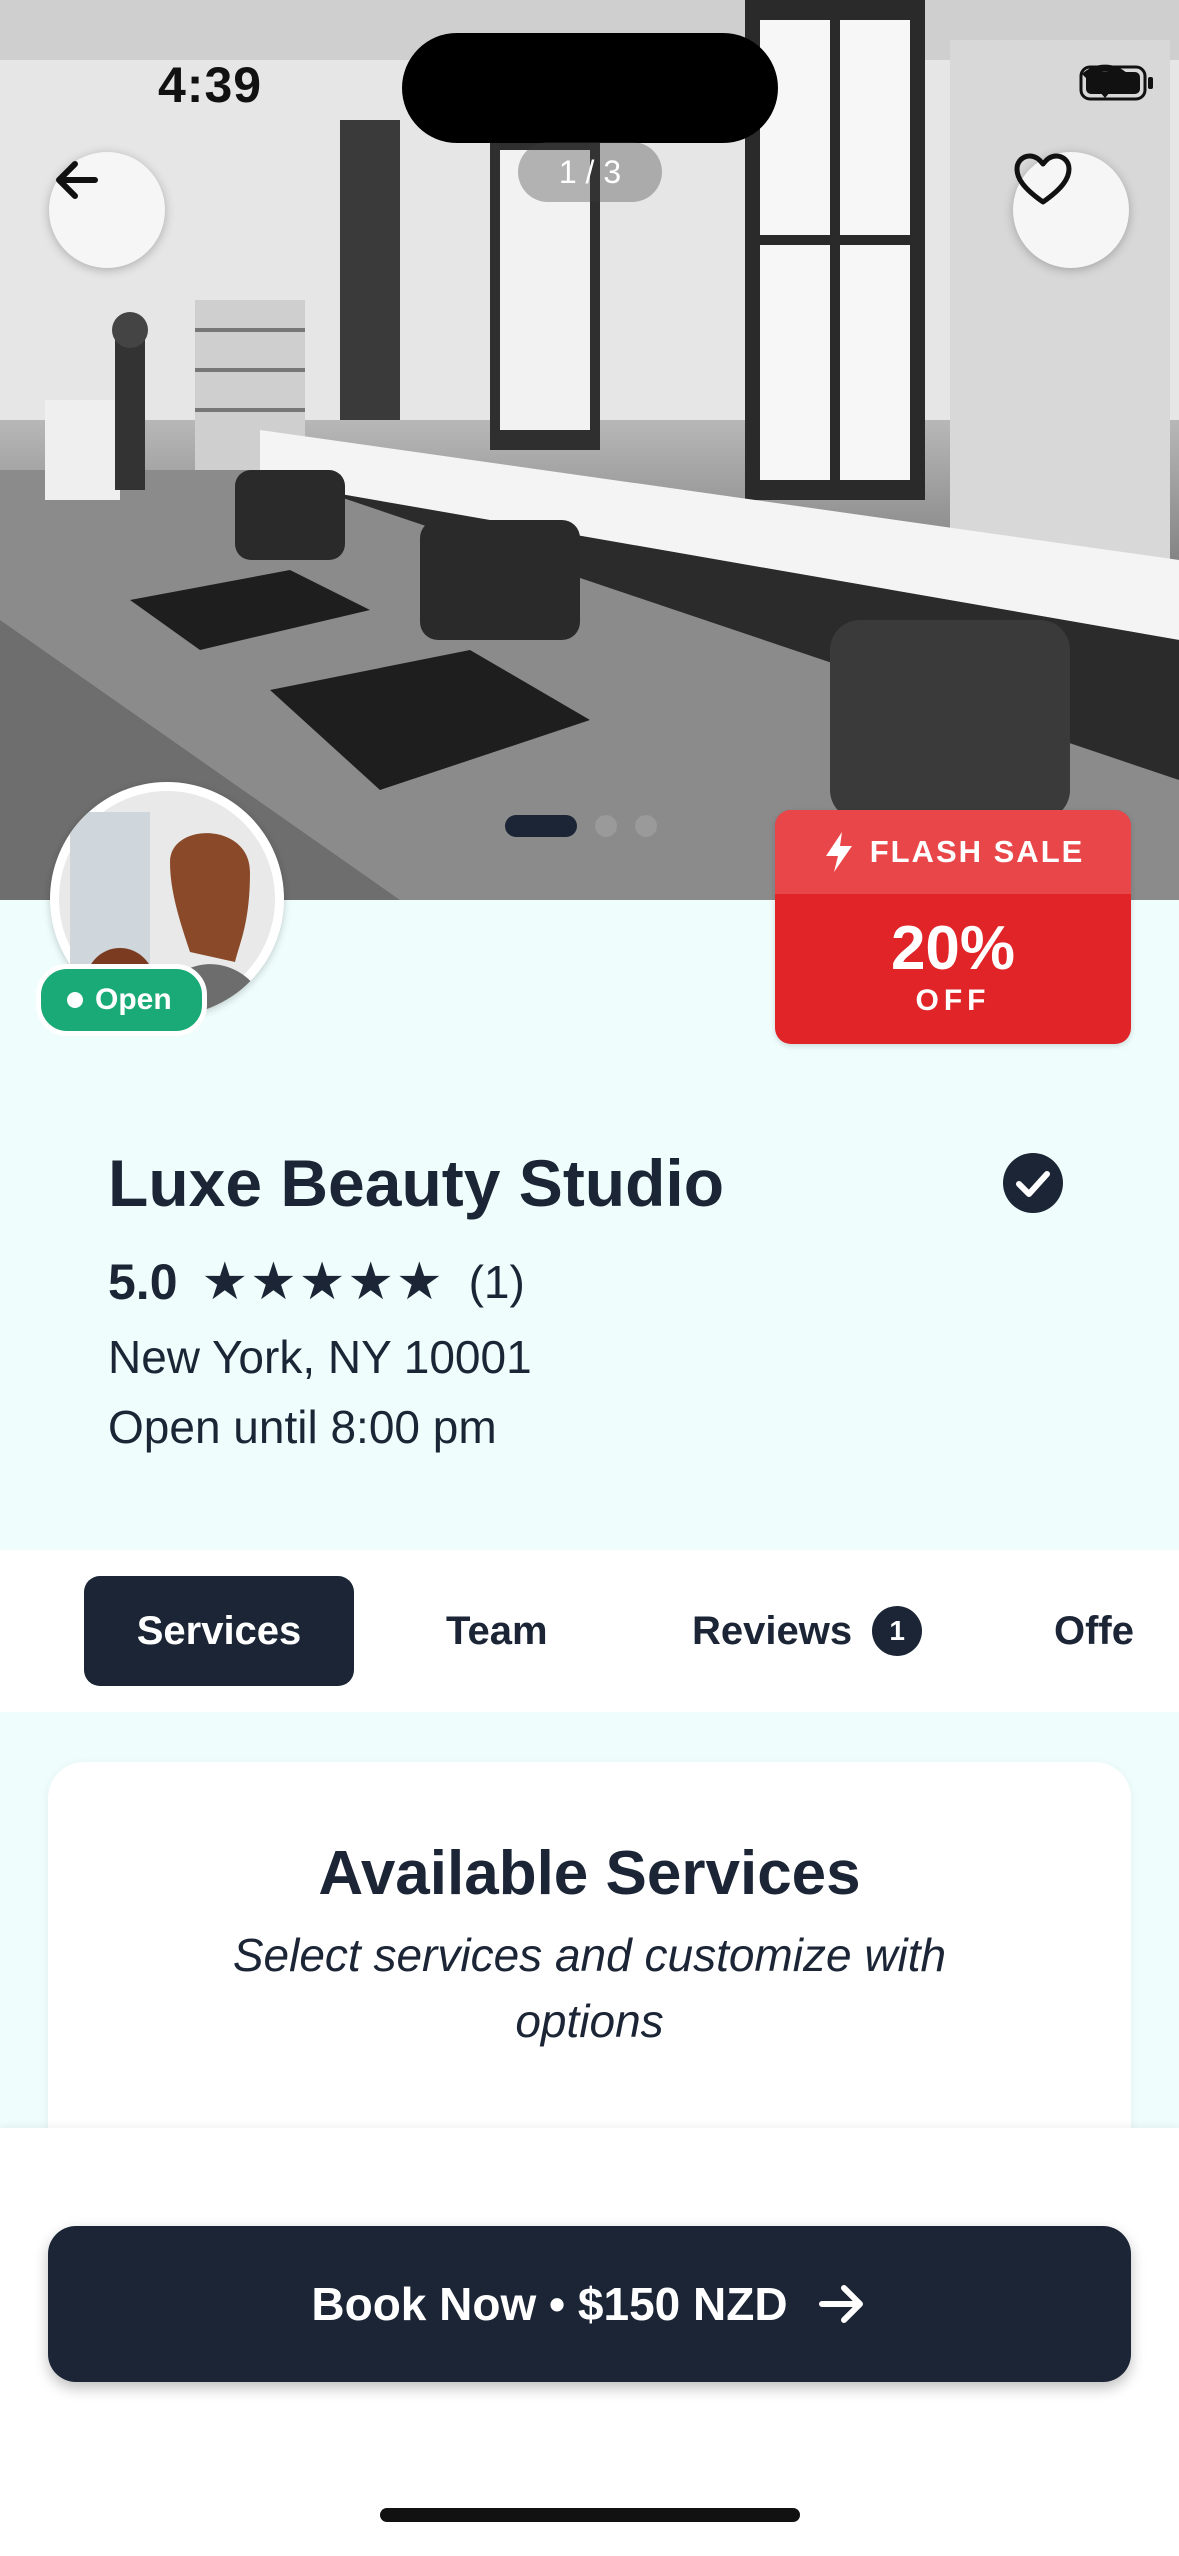 The height and width of the screenshot is (2556, 1179). What do you see at coordinates (1043, 179) in the screenshot?
I see `heart-icon` at bounding box center [1043, 179].